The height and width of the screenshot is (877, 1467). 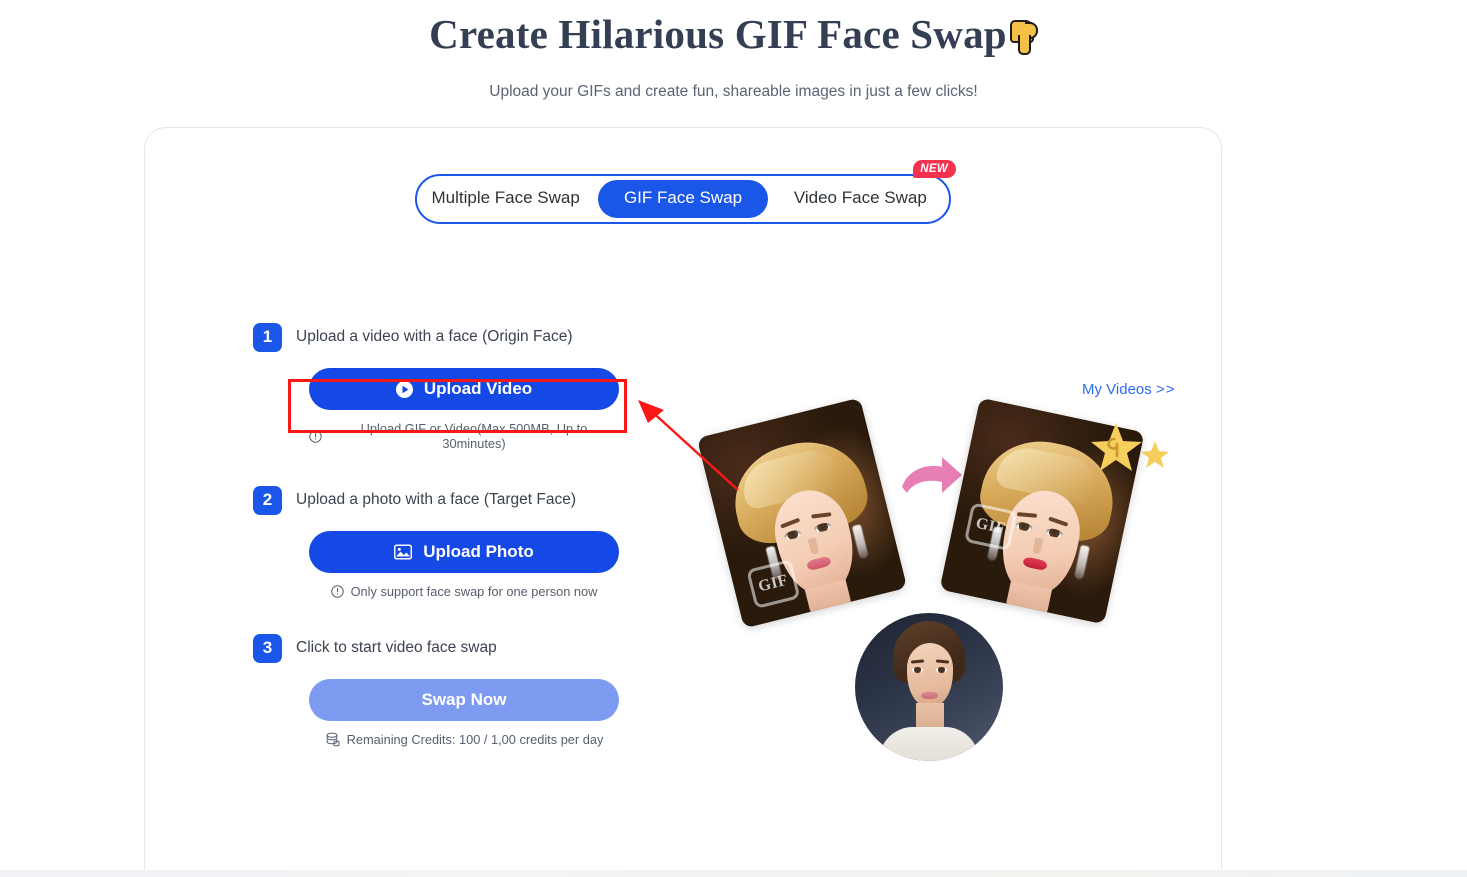 I want to click on tab-gif-face-swap: GIF Face Swap, so click(x=683, y=199).